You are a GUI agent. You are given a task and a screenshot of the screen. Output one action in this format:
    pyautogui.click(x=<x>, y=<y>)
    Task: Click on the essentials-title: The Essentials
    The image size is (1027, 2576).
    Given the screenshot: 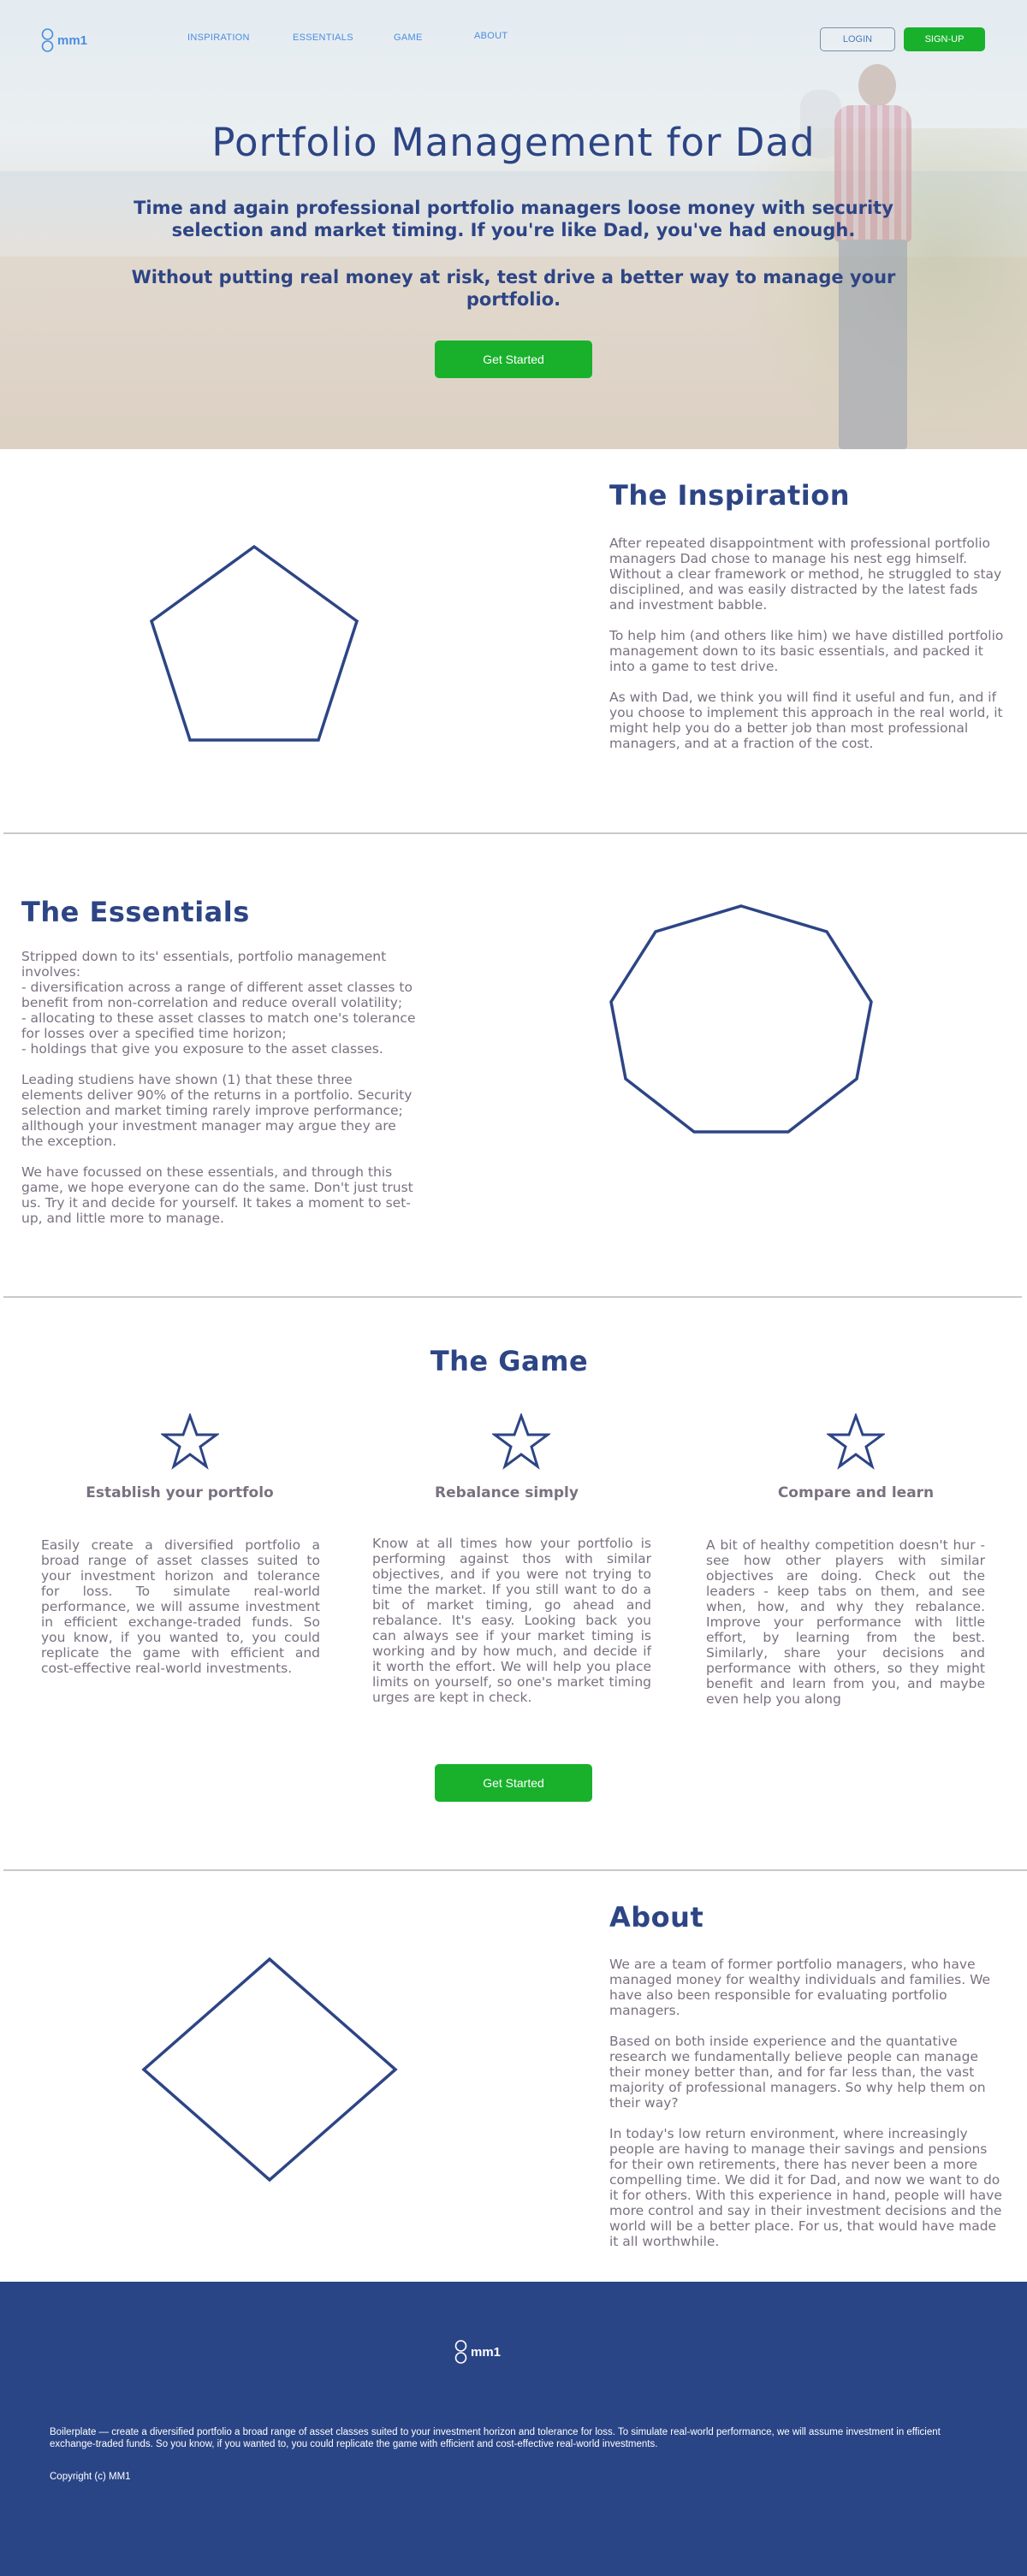 What is the action you would take?
    pyautogui.click(x=135, y=912)
    